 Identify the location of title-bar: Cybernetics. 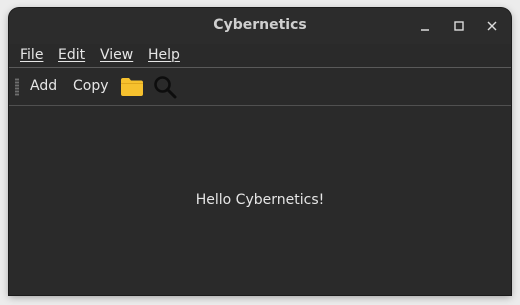
(260, 26).